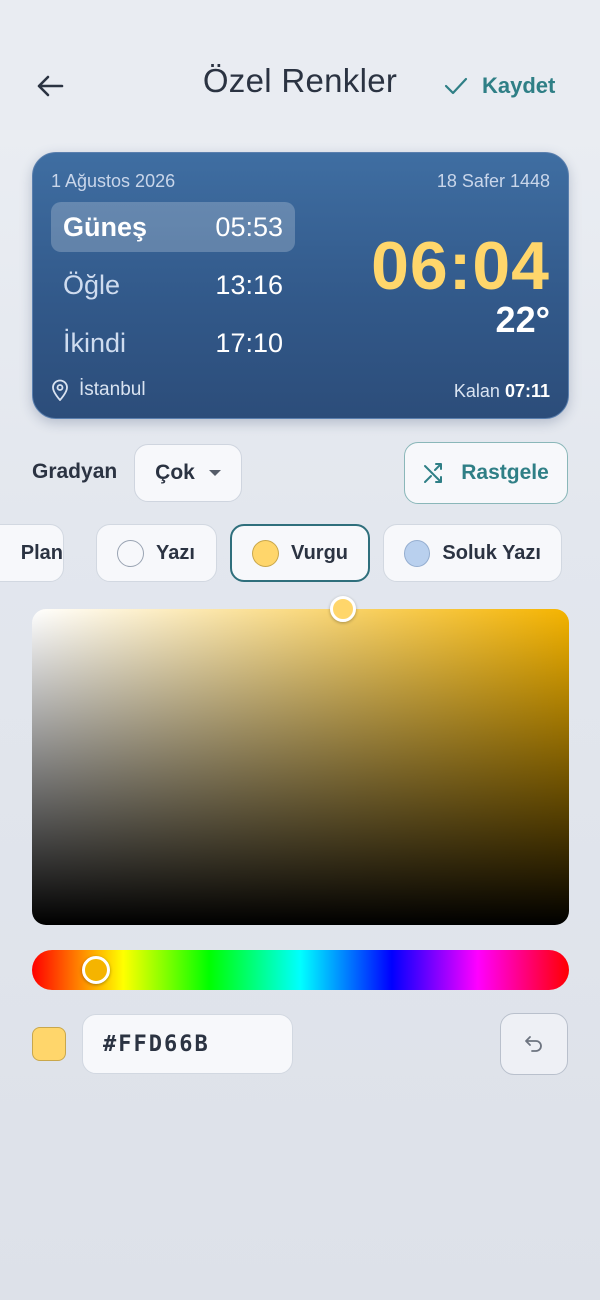  What do you see at coordinates (491, 552) in the screenshot?
I see `chip-label: Soluk Yazı` at bounding box center [491, 552].